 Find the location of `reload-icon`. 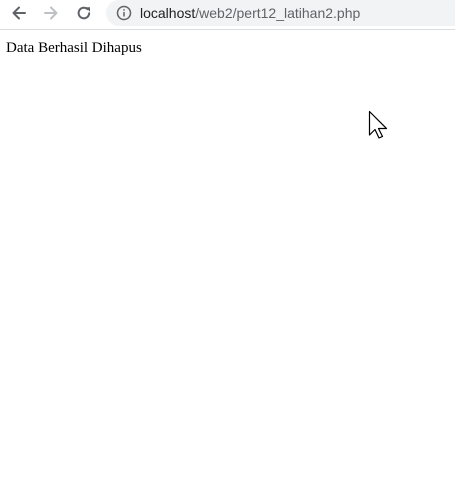

reload-icon is located at coordinates (84, 13).